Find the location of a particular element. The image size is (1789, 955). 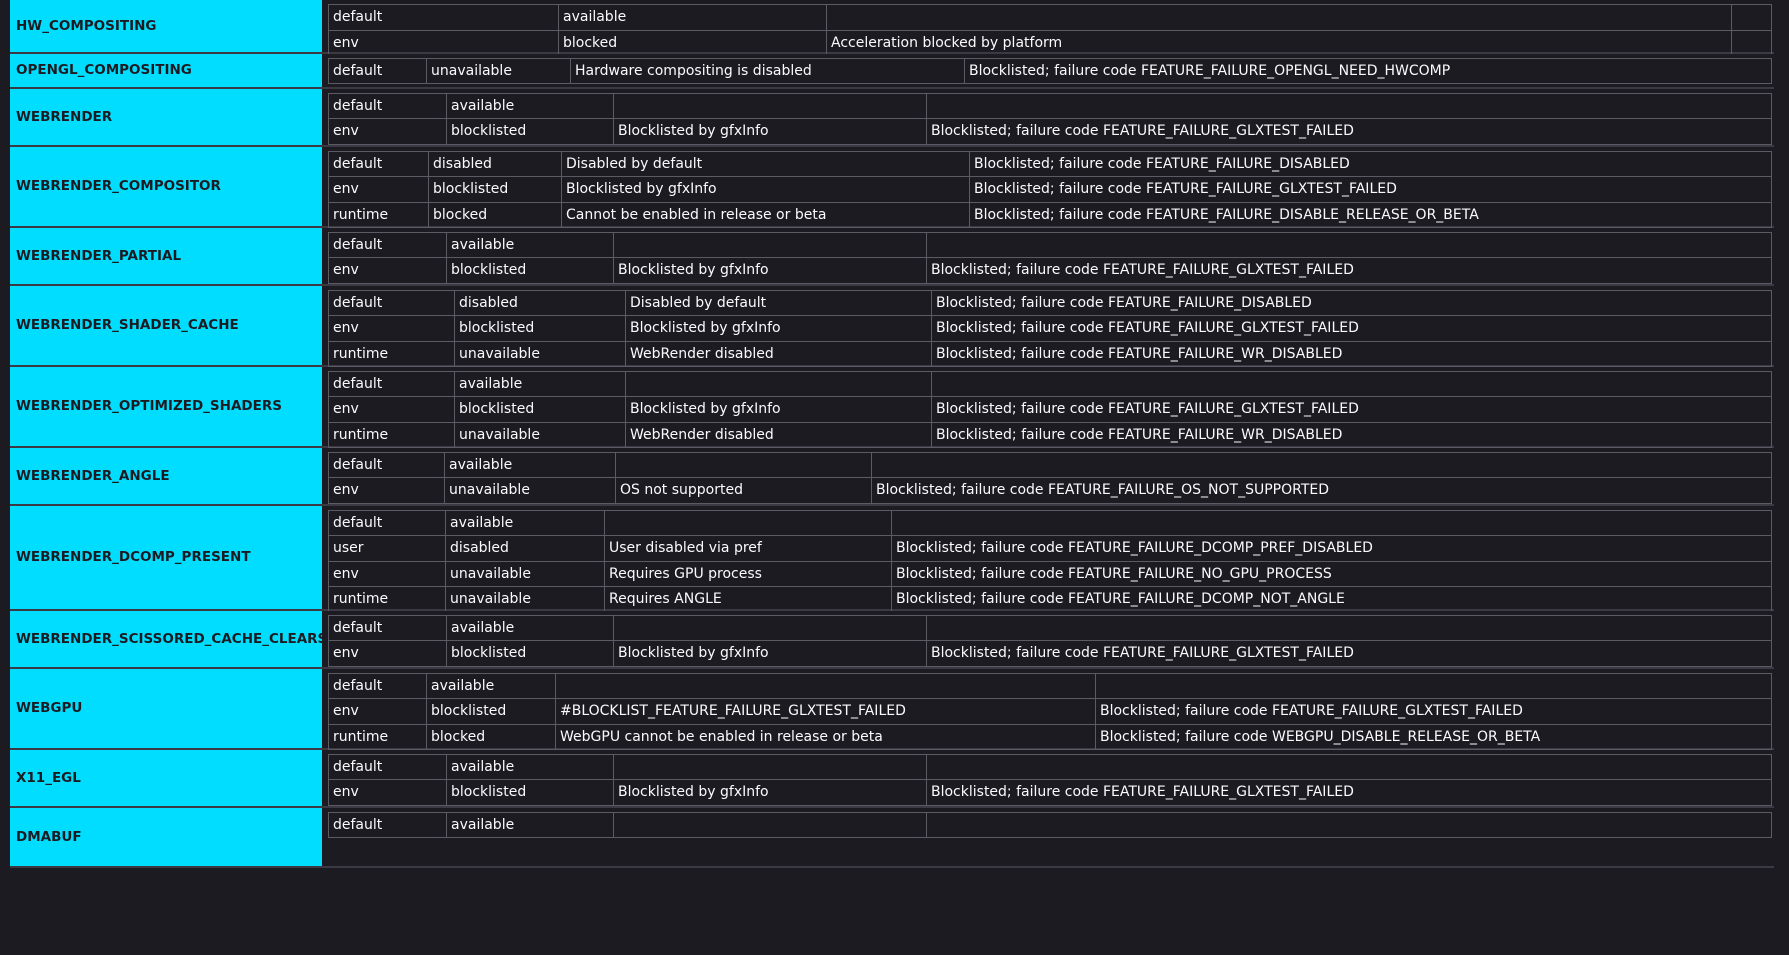

log-message-cell: Requires ANGLE is located at coordinates (748, 599).